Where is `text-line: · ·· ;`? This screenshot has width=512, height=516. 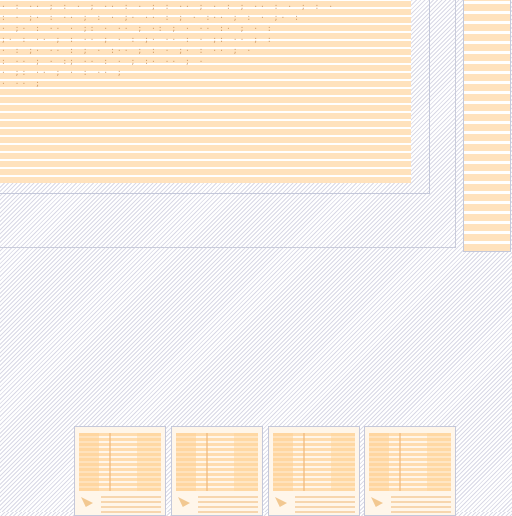
text-line: · ·· ; is located at coordinates (21, 83).